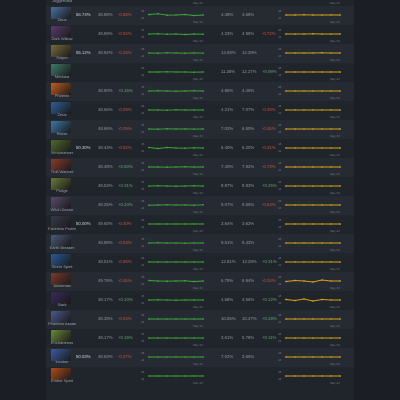  What do you see at coordinates (248, 109) in the screenshot?
I see `pick-rate-prev: 7.07%` at bounding box center [248, 109].